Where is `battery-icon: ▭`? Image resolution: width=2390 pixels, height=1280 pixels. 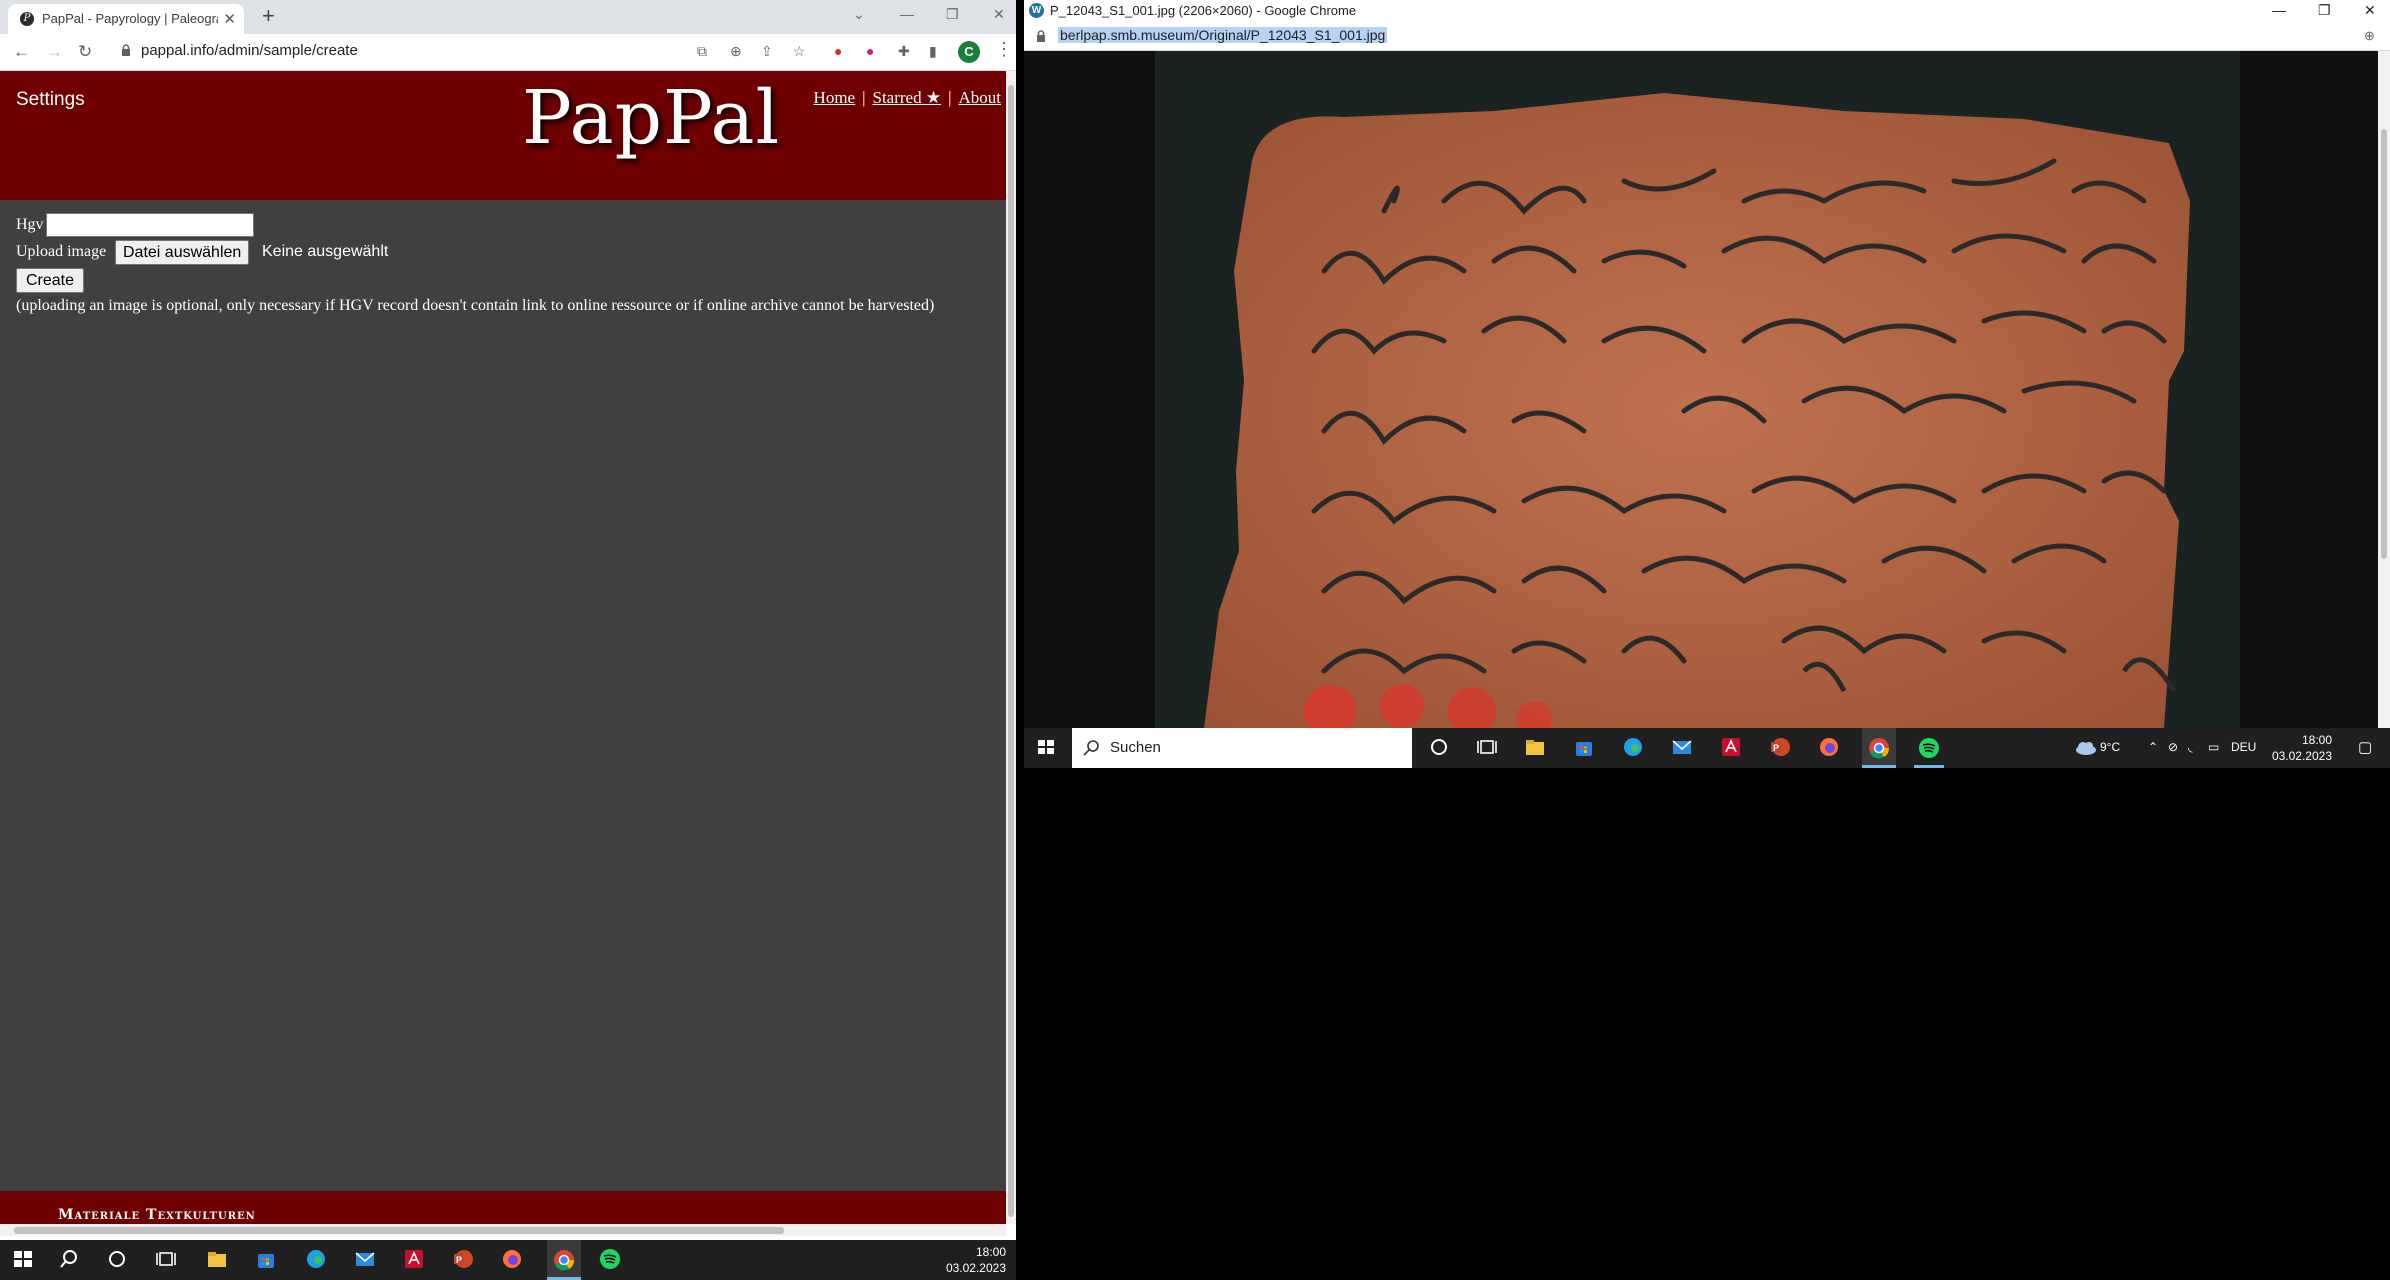
battery-icon: ▭ is located at coordinates (2213, 747).